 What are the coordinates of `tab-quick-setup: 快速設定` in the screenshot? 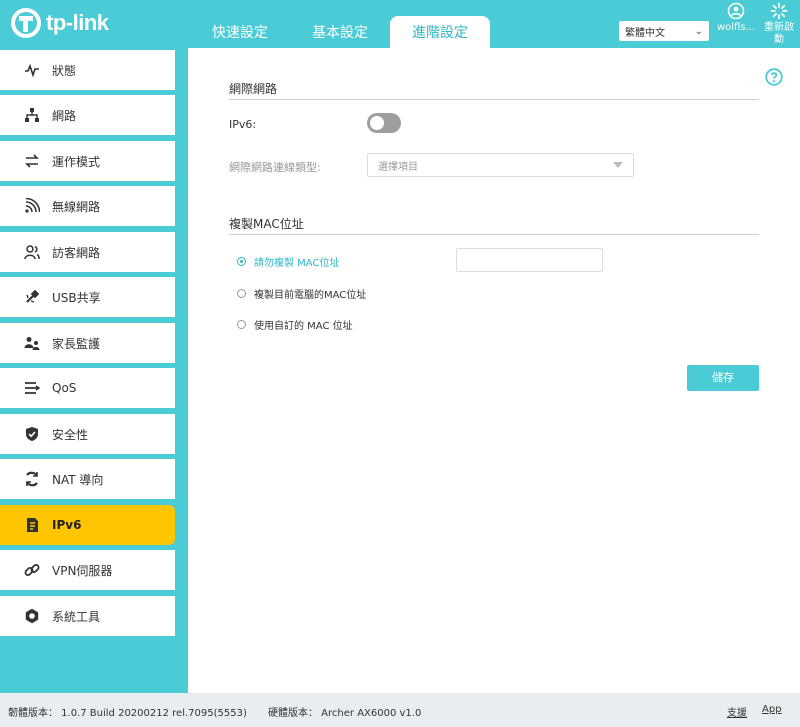 It's located at (240, 32).